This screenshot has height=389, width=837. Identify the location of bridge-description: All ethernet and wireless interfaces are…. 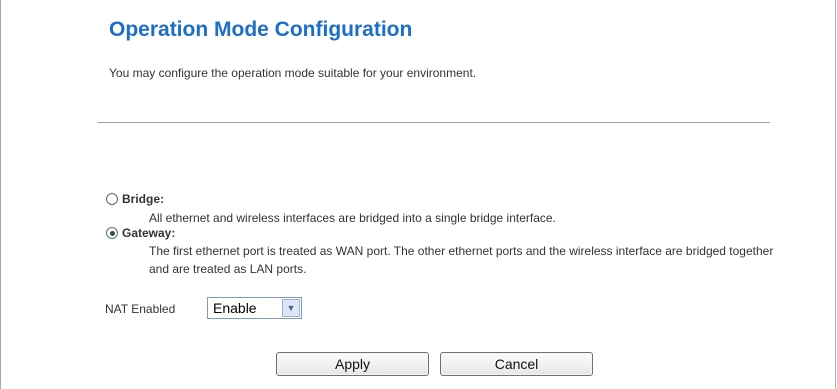
(352, 218).